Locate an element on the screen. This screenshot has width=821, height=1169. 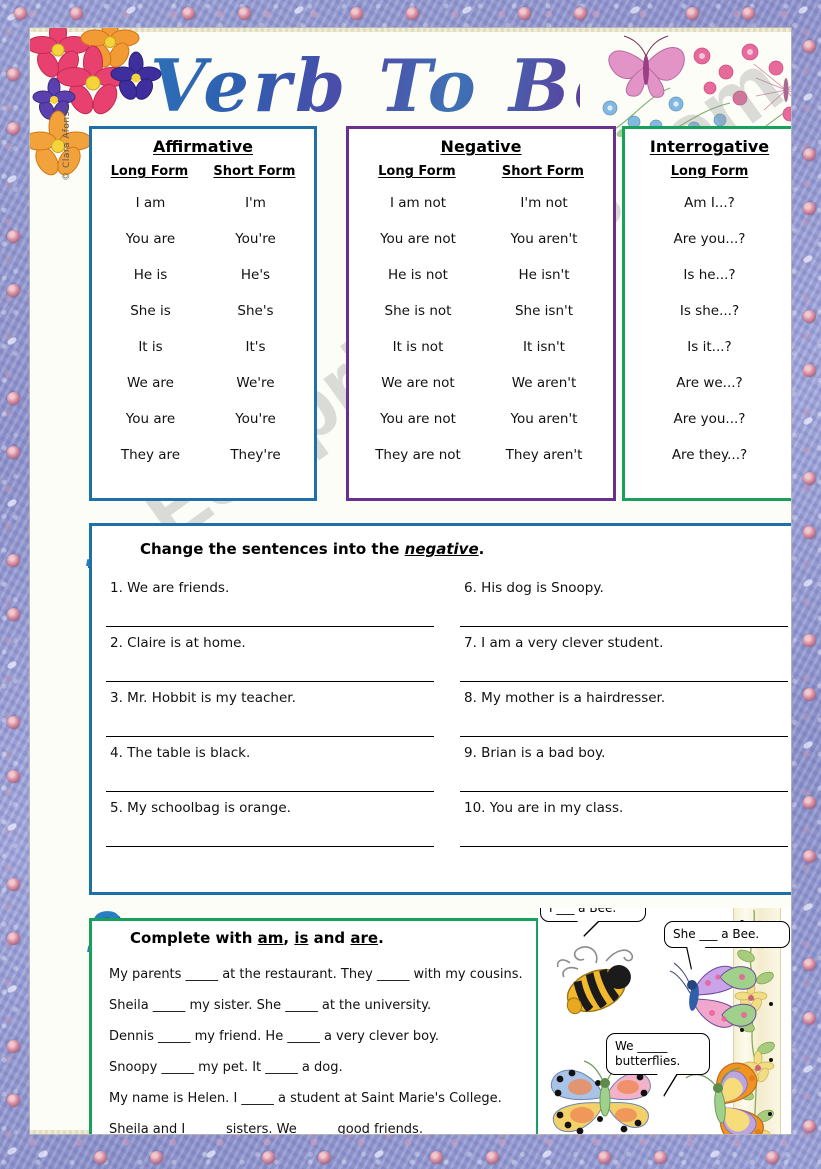
instruction-prefix: Change the sentences into the is located at coordinates (272, 549).